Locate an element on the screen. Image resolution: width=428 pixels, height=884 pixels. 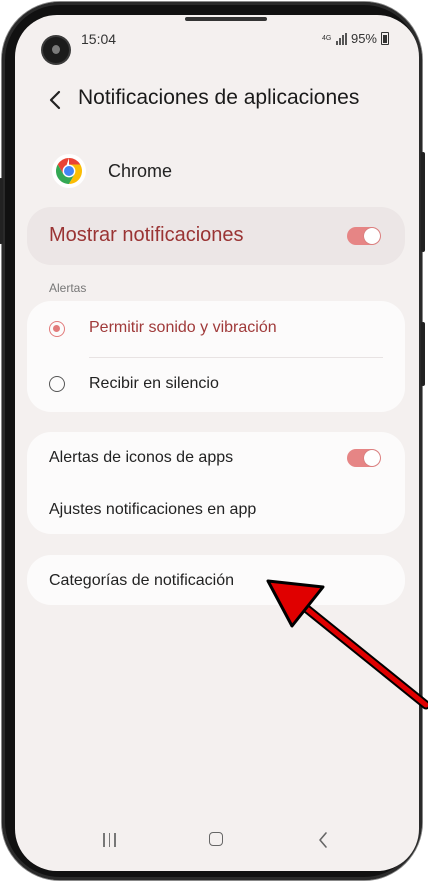
page-title: Notificaciones de aplicaciones is located at coordinates (219, 97).